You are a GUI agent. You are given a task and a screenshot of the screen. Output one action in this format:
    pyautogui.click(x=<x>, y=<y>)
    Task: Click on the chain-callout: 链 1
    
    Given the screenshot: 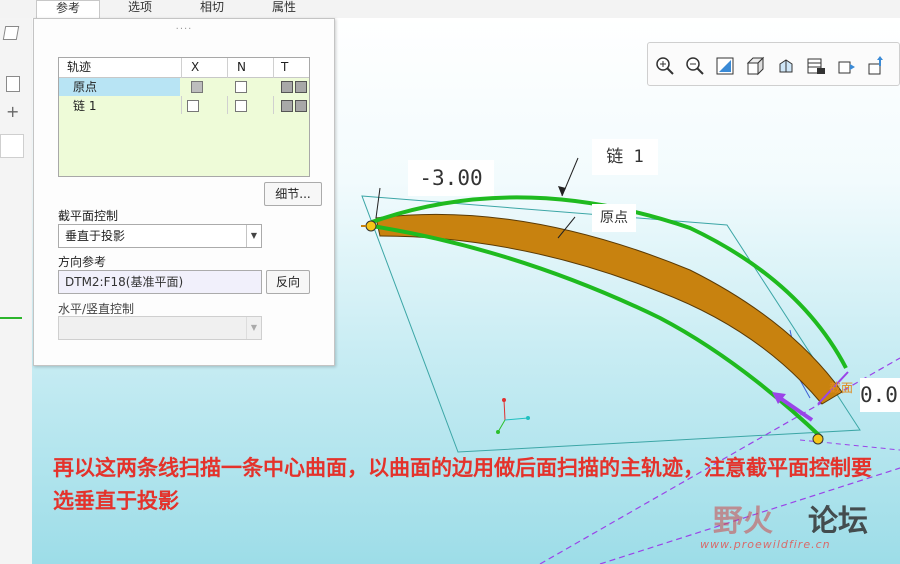 What is the action you would take?
    pyautogui.click(x=625, y=157)
    